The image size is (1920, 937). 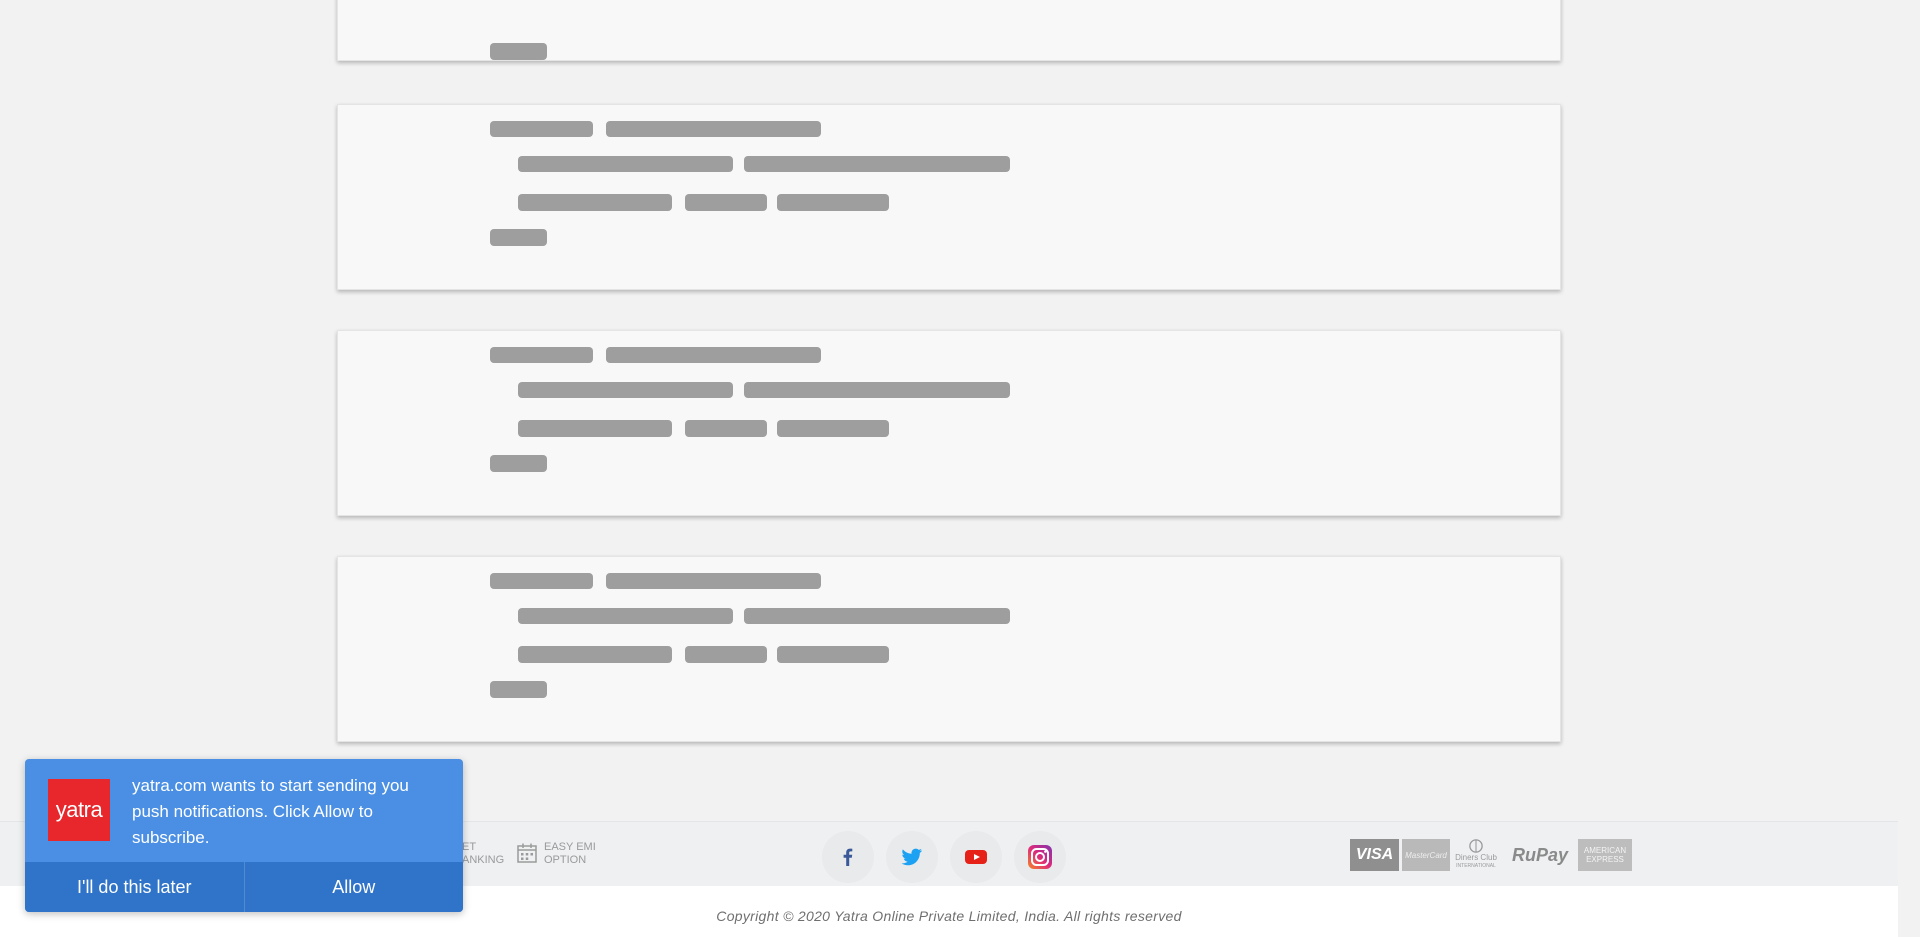 I want to click on later-button: I'll do this later, so click(x=135, y=887).